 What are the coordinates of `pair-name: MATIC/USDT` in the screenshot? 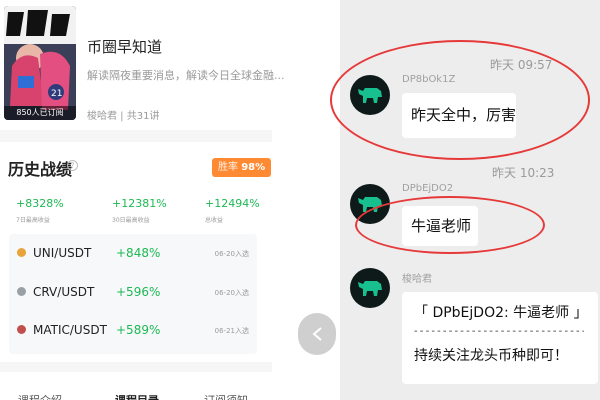 It's located at (70, 330).